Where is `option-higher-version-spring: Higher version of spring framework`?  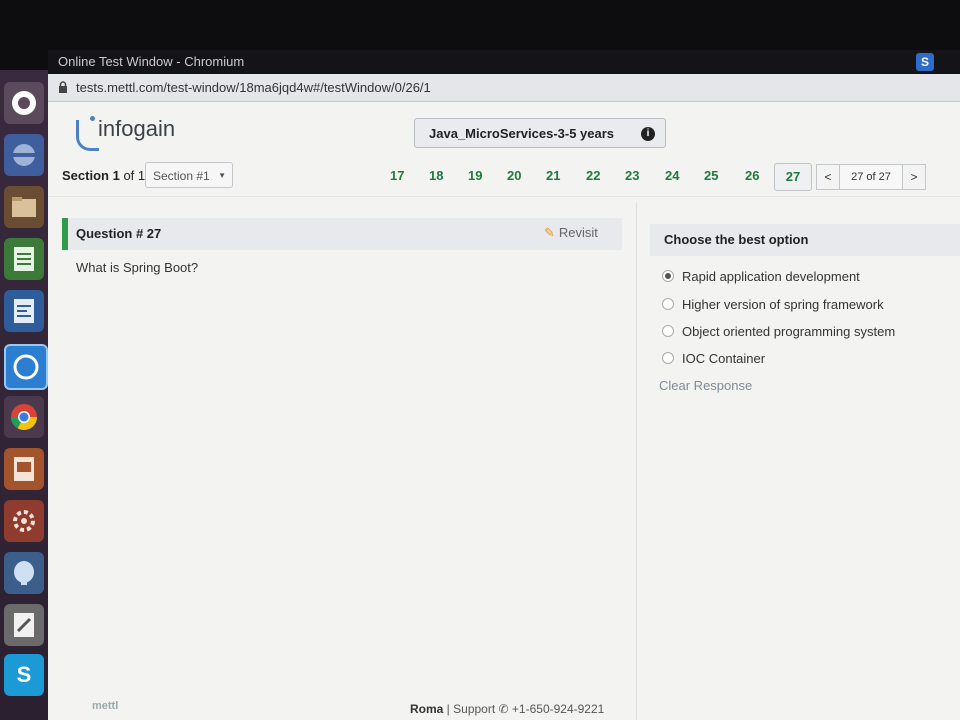 option-higher-version-spring: Higher version of spring framework is located at coordinates (773, 304).